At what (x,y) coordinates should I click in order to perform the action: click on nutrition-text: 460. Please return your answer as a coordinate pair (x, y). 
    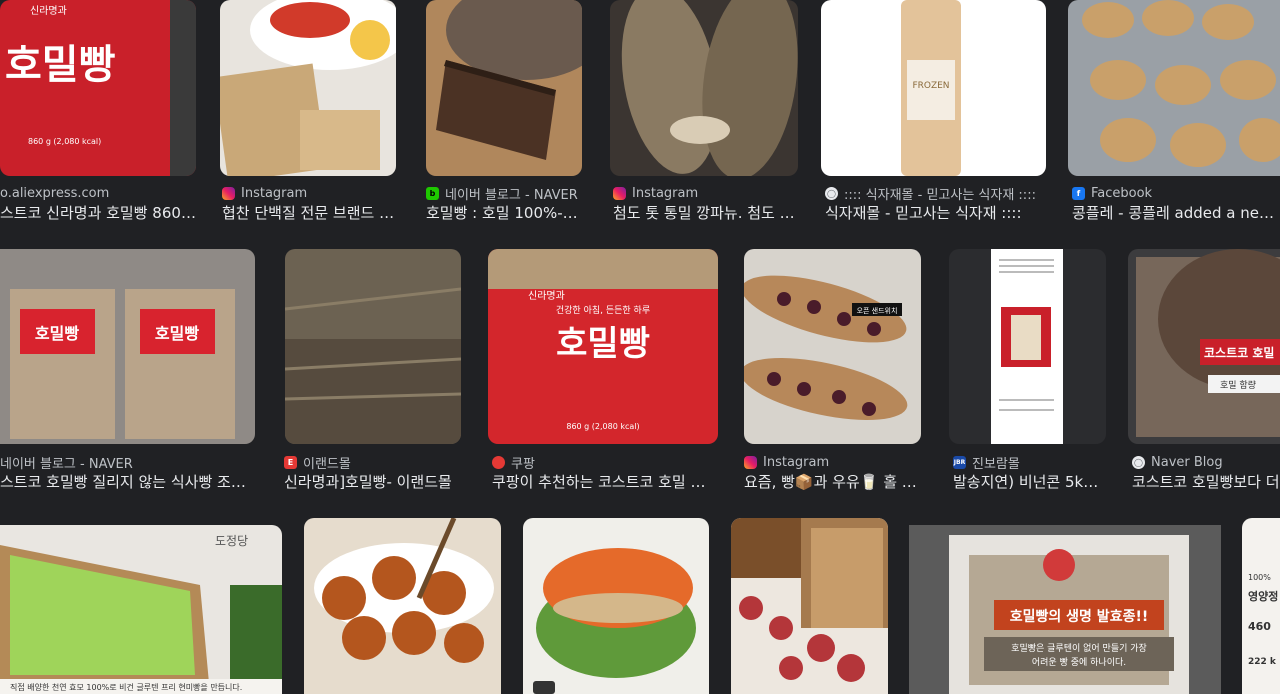
    Looking at the image, I should click on (1259, 626).